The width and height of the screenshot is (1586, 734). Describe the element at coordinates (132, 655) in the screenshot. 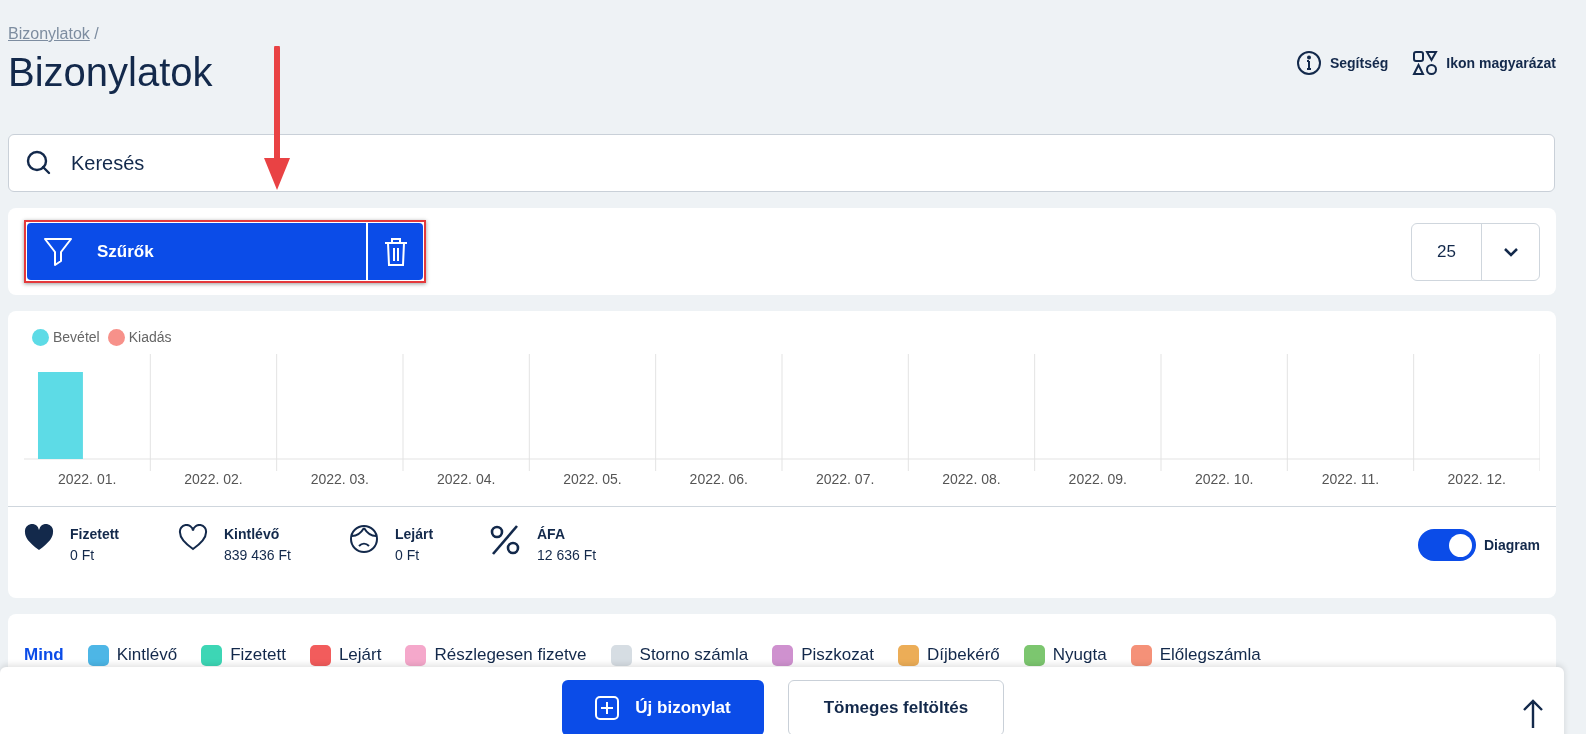

I see `status-filter: Kintlévő` at that location.